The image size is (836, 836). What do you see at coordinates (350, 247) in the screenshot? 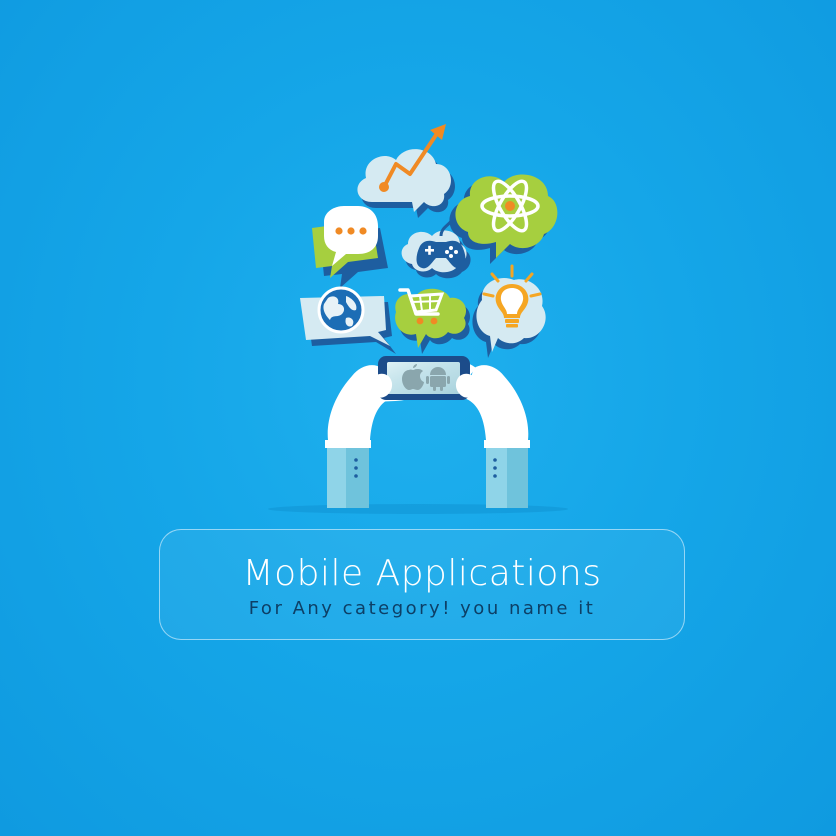
I see `chat-dots-icon` at bounding box center [350, 247].